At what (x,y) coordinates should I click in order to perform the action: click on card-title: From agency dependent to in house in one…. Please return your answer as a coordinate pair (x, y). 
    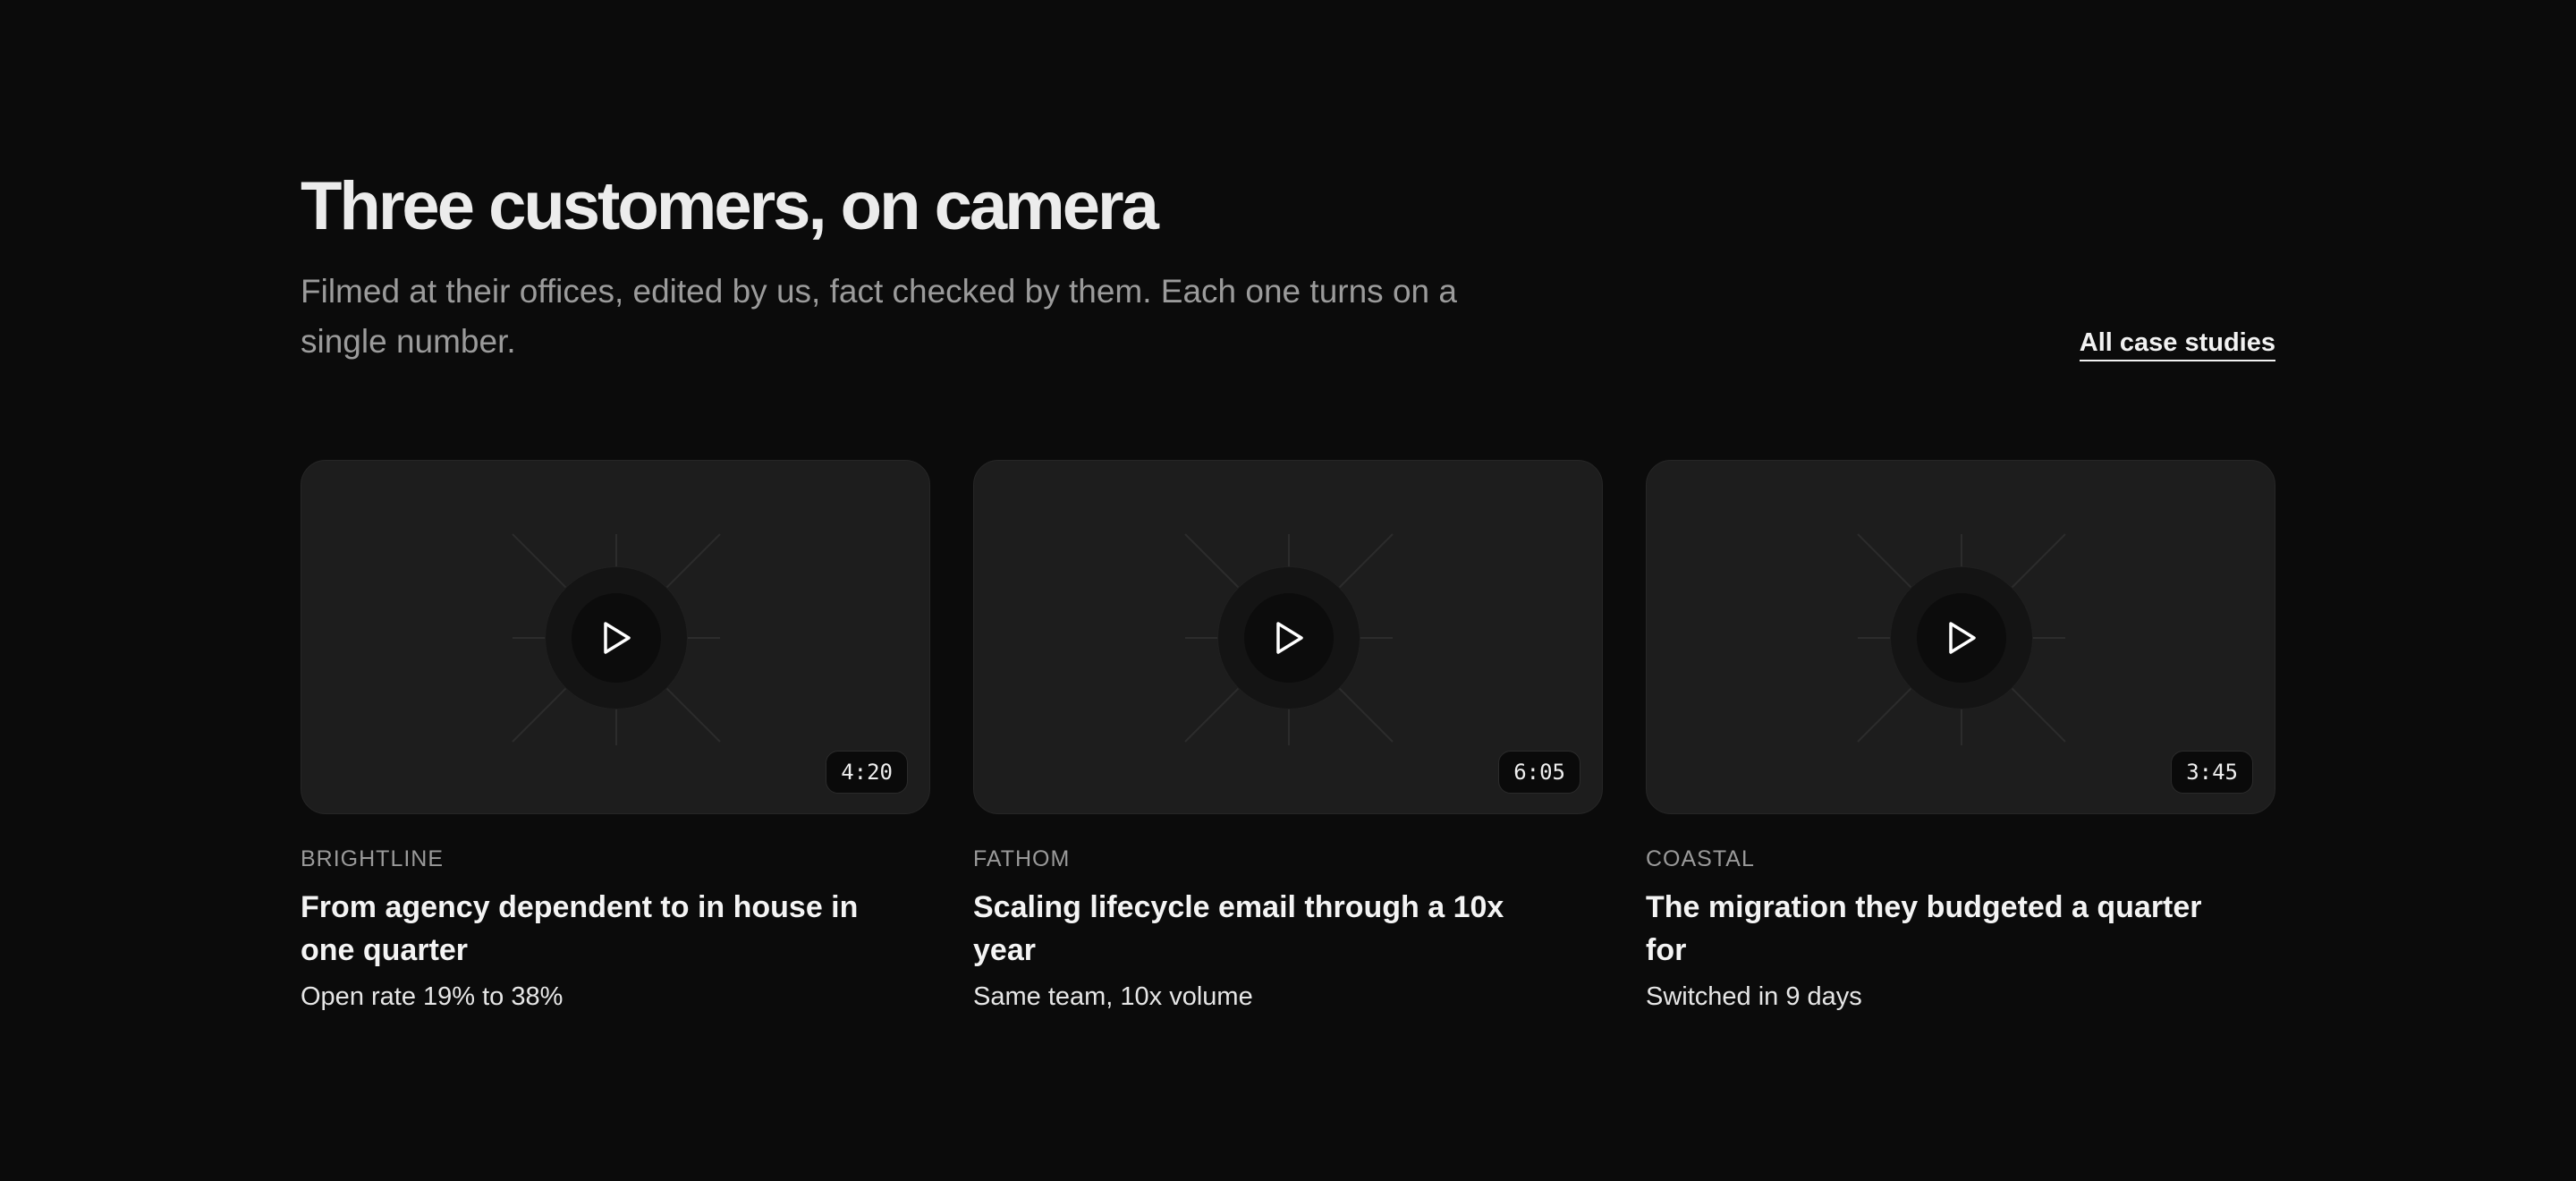
    Looking at the image, I should click on (587, 929).